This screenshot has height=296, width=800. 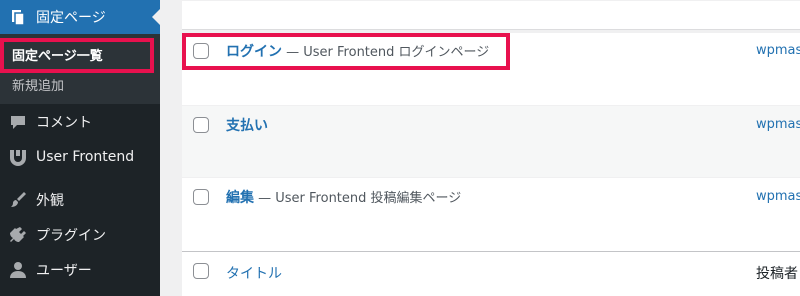 What do you see at coordinates (18, 122) in the screenshot?
I see `comment-icon` at bounding box center [18, 122].